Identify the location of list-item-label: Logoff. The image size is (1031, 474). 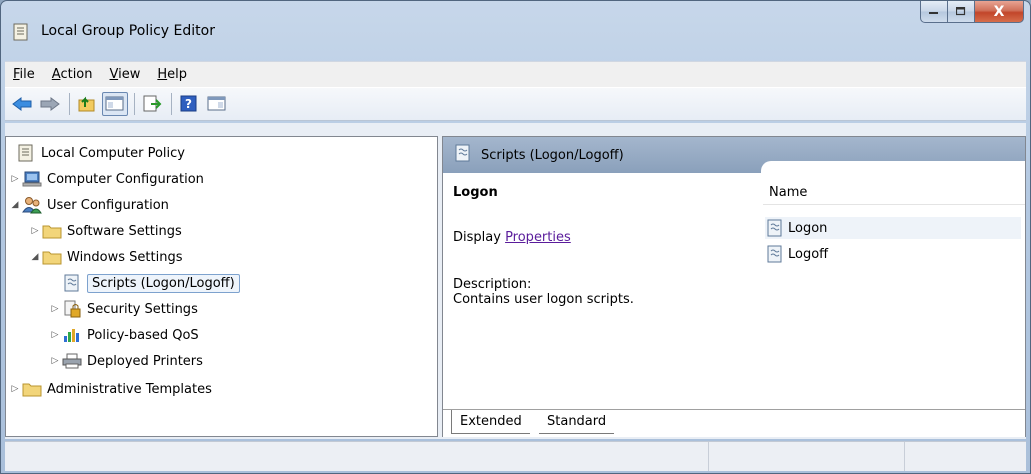
(808, 254).